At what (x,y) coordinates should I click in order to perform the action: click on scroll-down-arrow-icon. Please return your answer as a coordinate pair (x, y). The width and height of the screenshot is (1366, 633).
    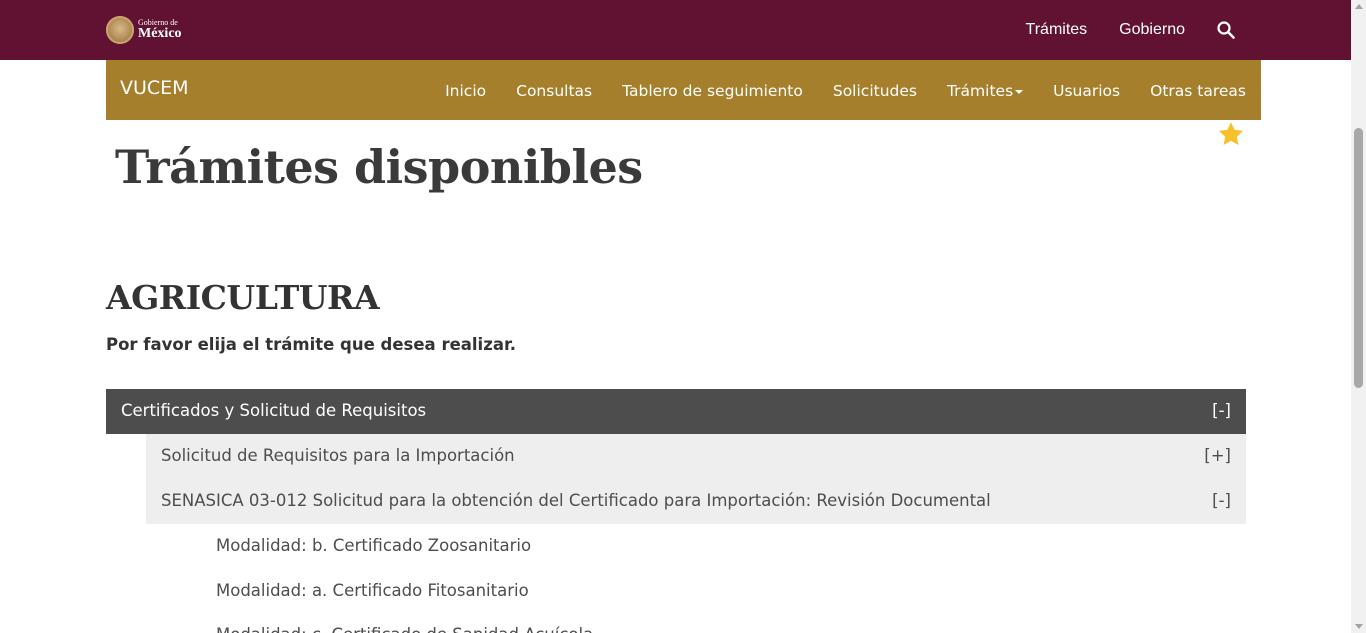
    Looking at the image, I should click on (1359, 626).